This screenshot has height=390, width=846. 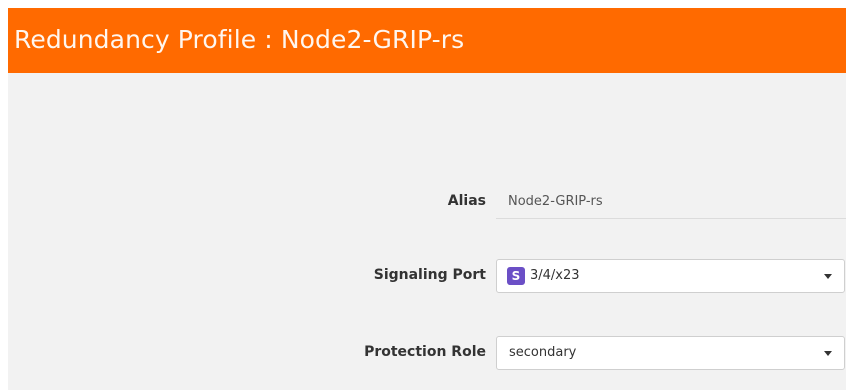 What do you see at coordinates (427, 202) in the screenshot?
I see `alias-row: Alias` at bounding box center [427, 202].